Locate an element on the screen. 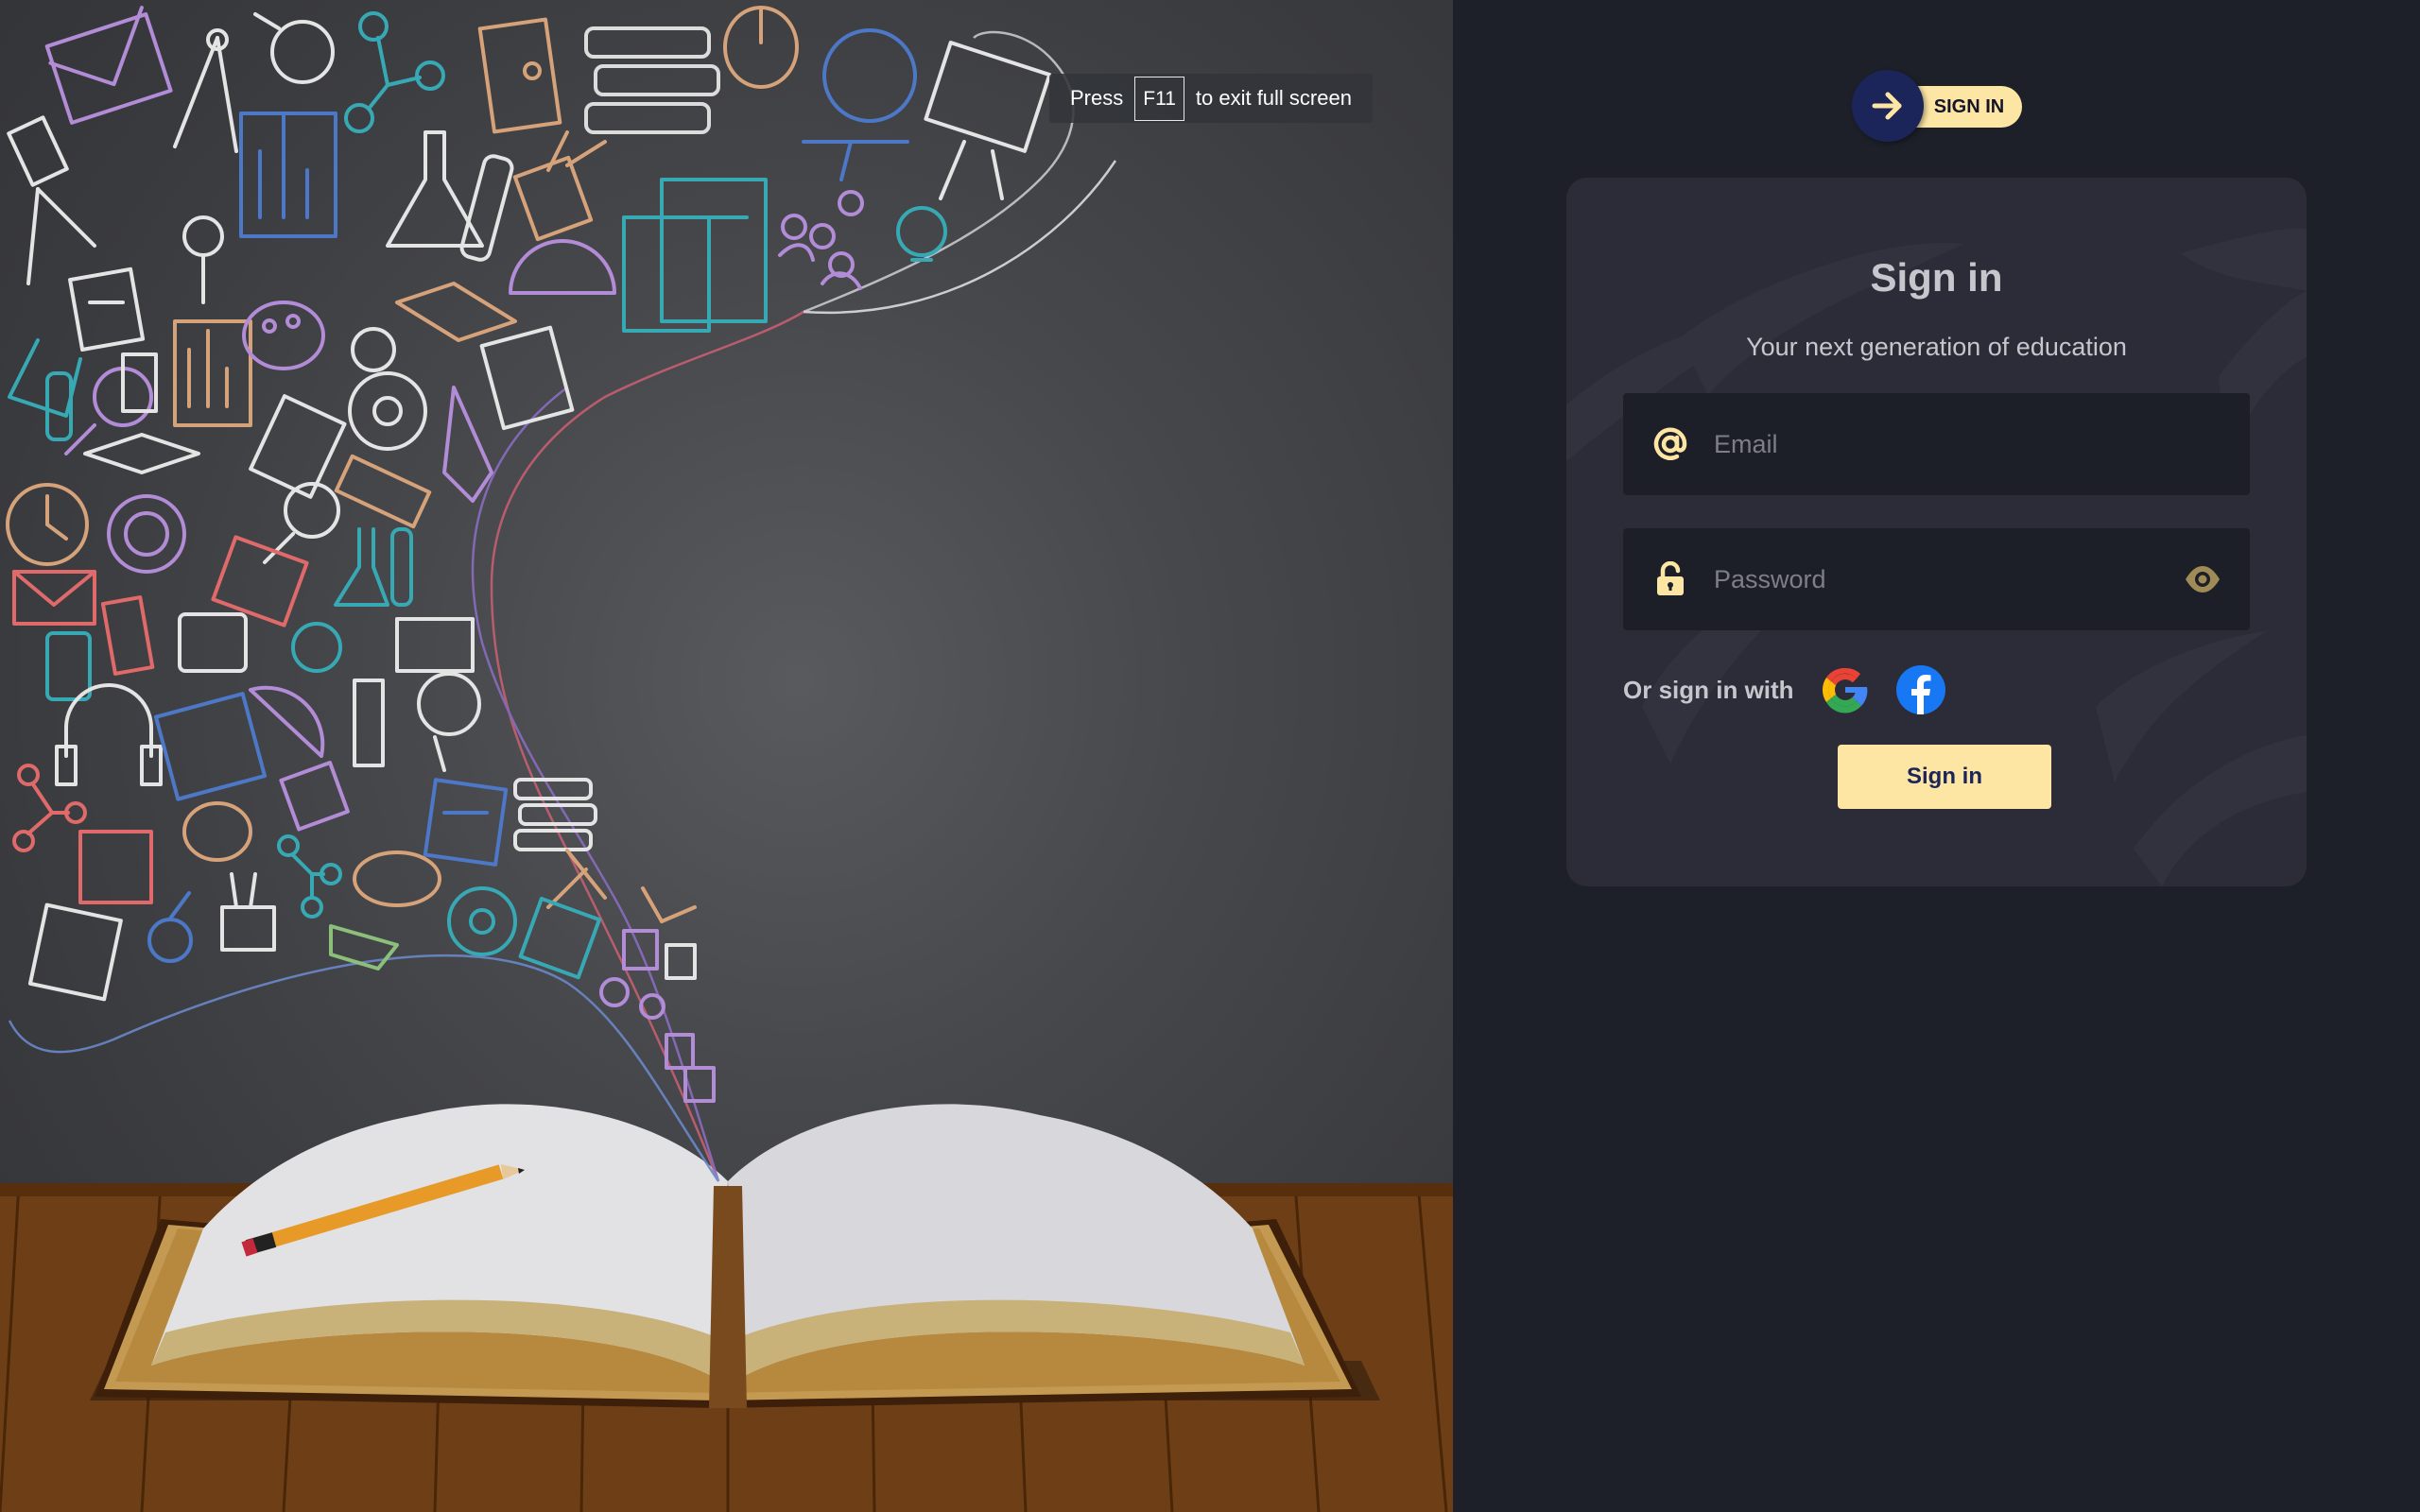 The image size is (2420, 1512). unlock-icon is located at coordinates (1670, 579).